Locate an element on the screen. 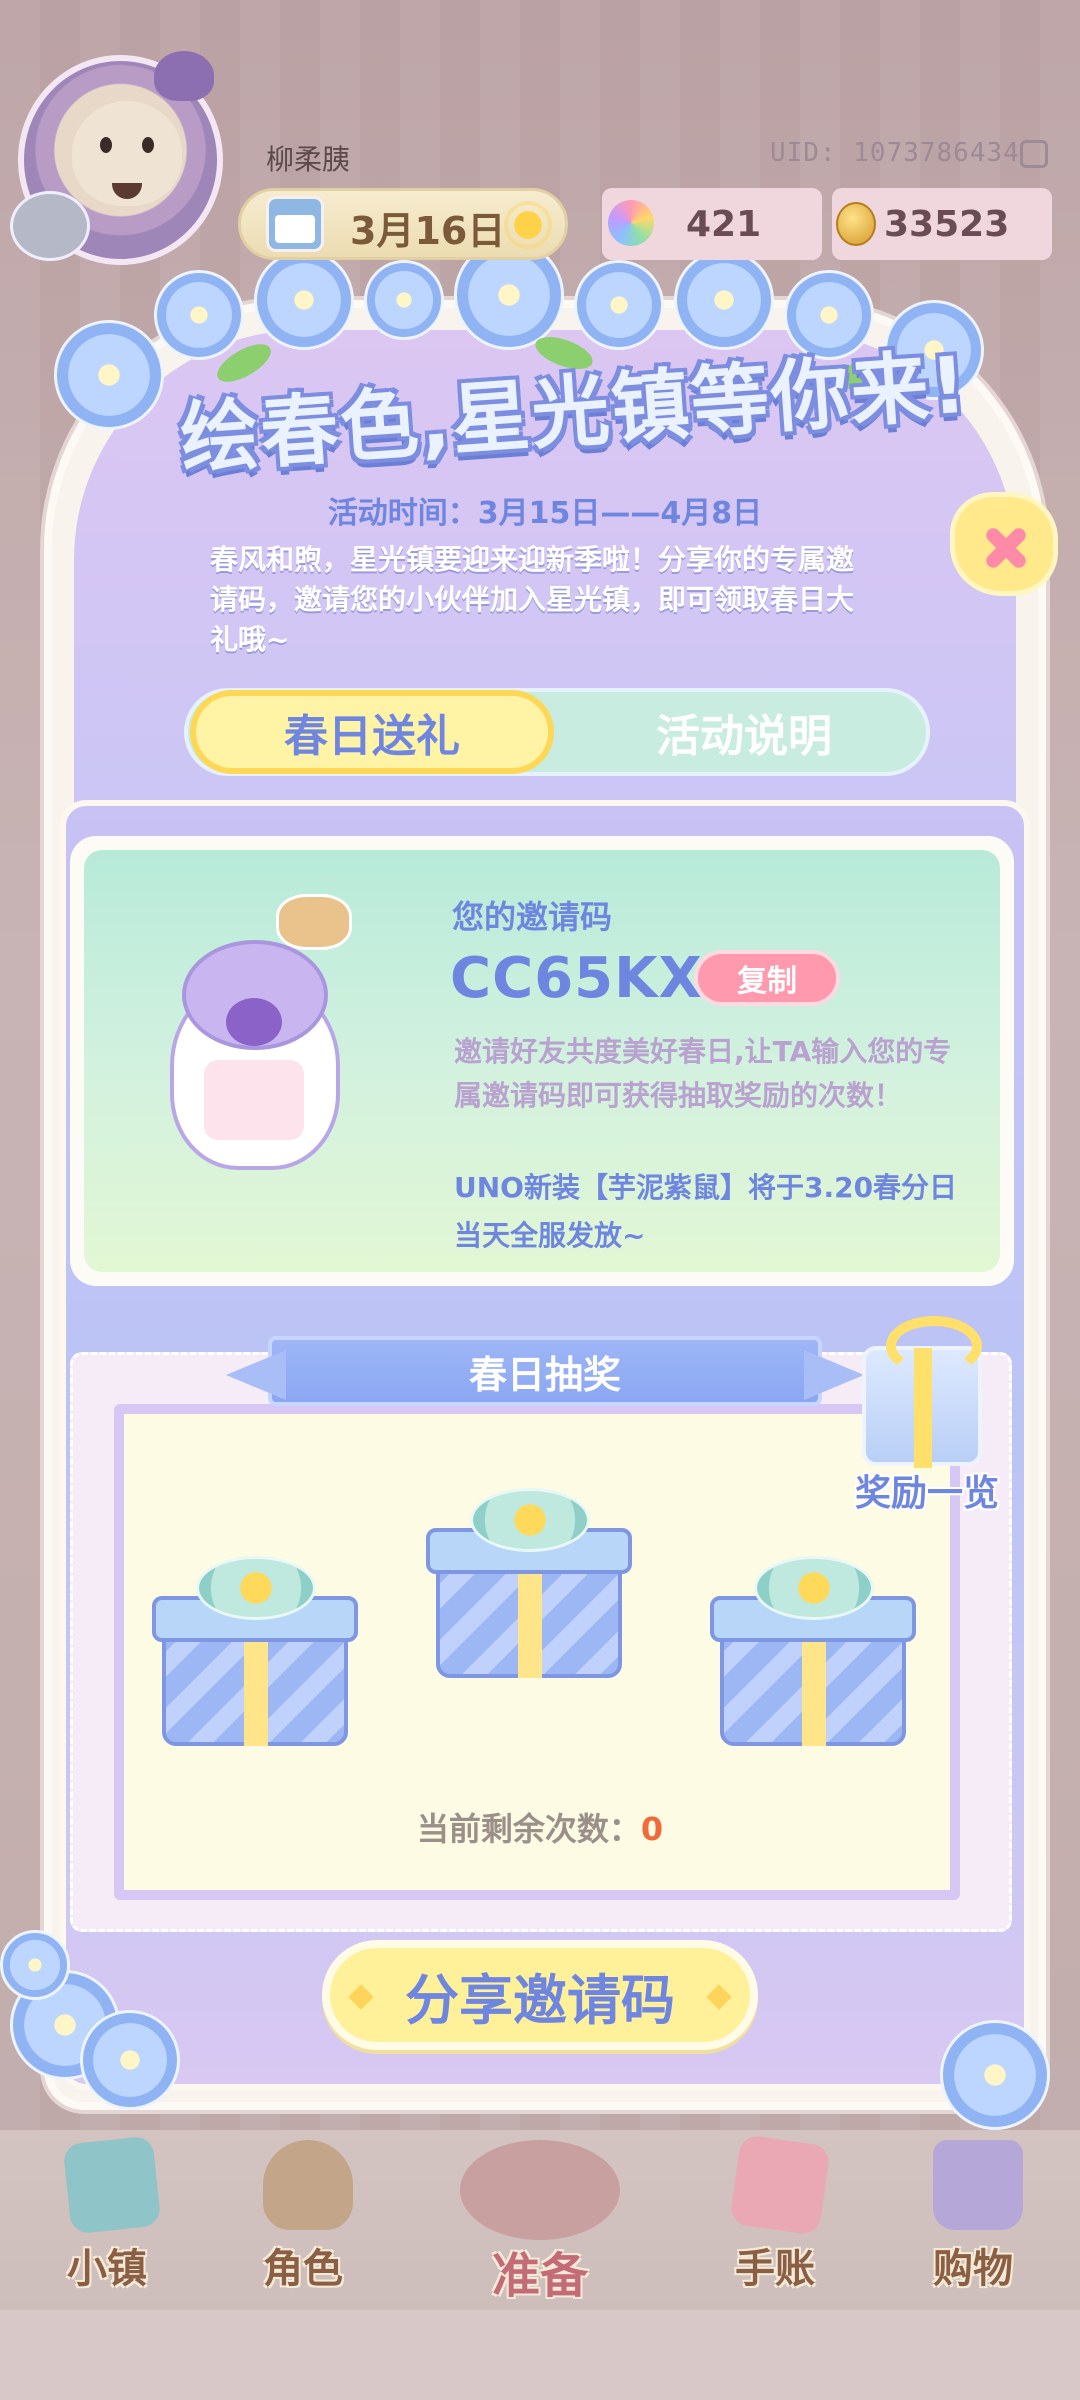  player-avatar is located at coordinates (116, 158).